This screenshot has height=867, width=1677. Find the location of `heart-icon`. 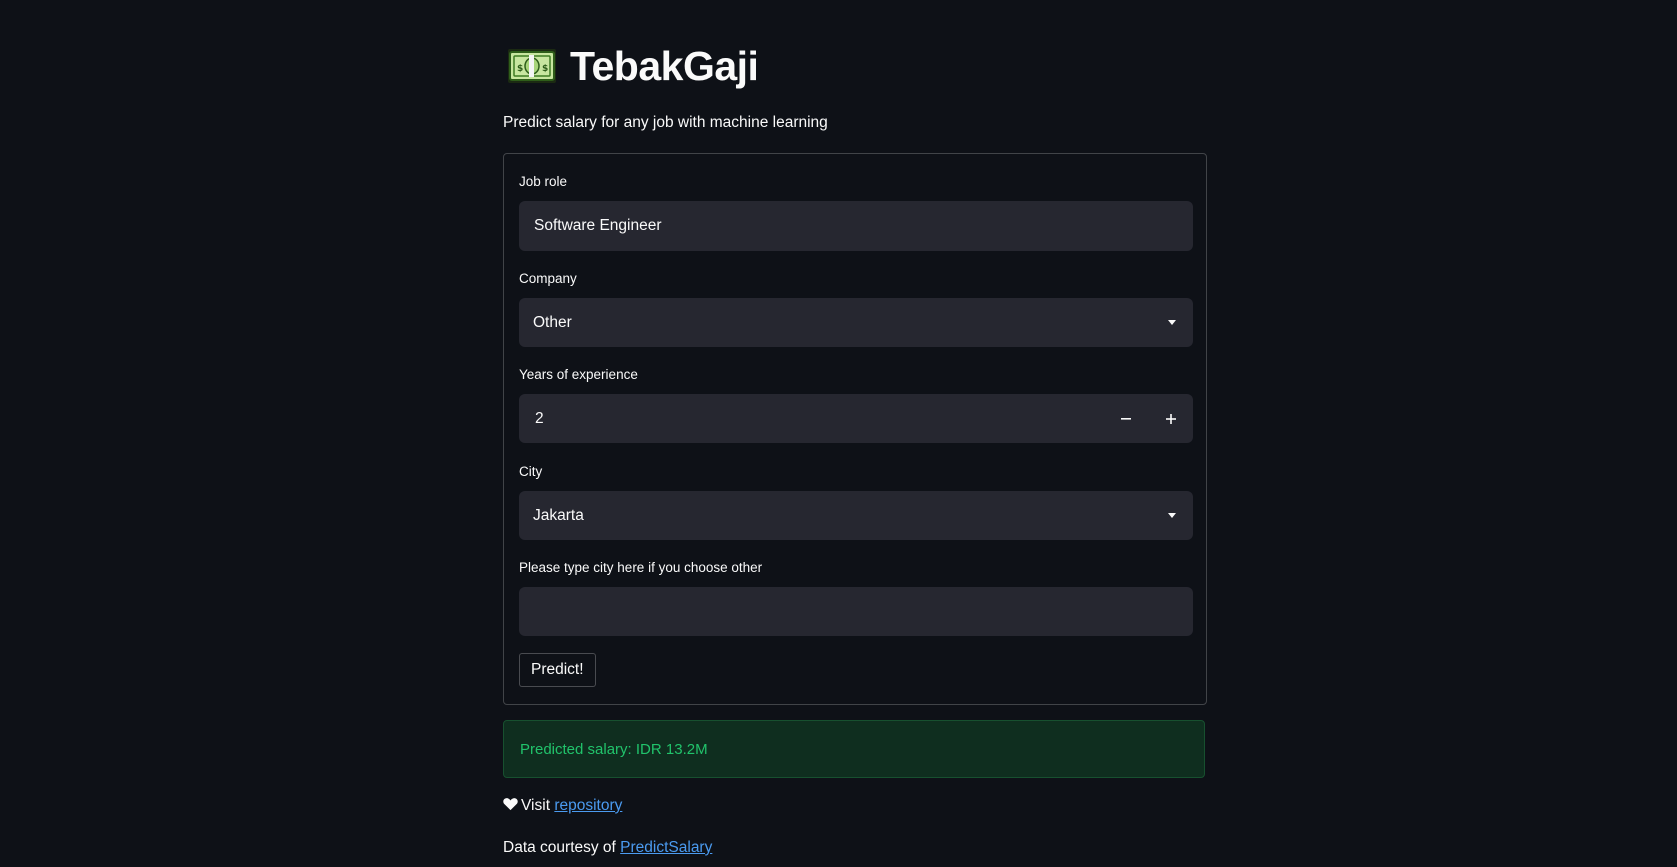

heart-icon is located at coordinates (510, 804).